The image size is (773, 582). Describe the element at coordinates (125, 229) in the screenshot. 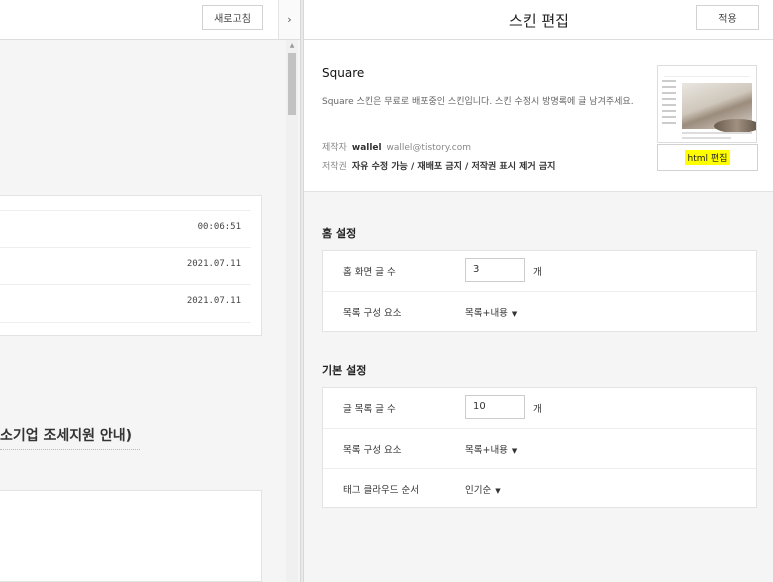

I see `list-item: 00:06:51` at that location.